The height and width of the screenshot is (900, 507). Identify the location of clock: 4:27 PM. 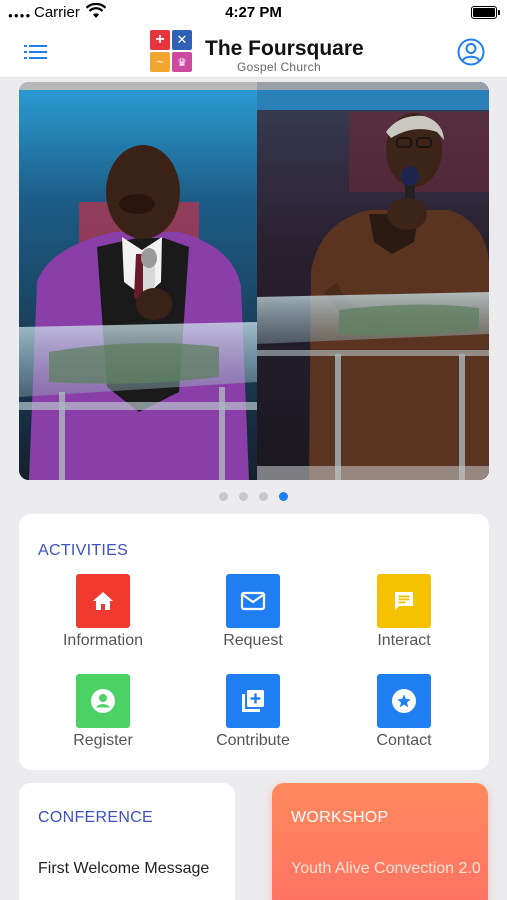
(253, 12).